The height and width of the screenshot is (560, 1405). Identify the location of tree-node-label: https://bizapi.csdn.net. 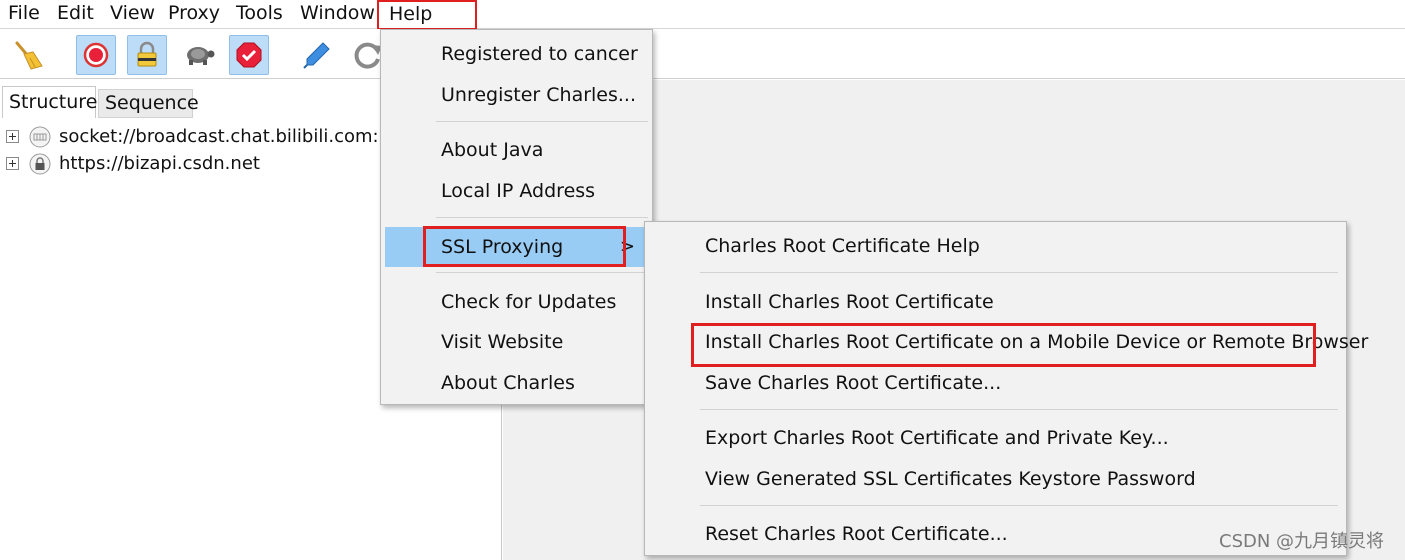
(159, 163).